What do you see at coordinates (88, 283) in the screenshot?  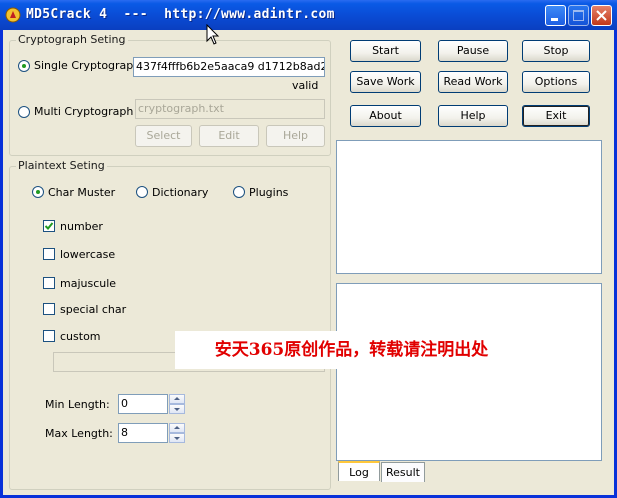 I see `majuscule-label: majuscule` at bounding box center [88, 283].